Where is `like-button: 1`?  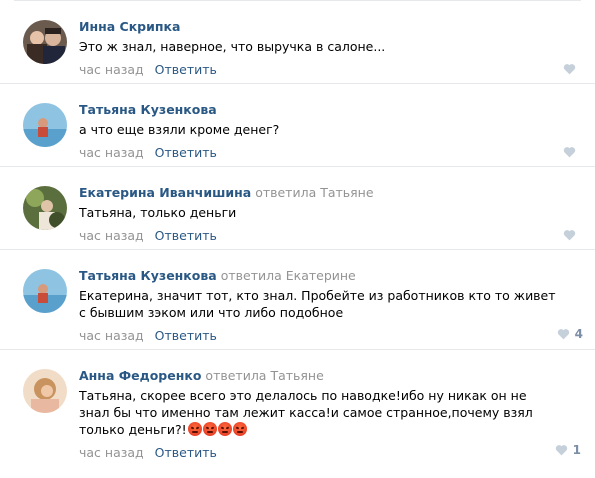
like-button: 1 is located at coordinates (568, 449).